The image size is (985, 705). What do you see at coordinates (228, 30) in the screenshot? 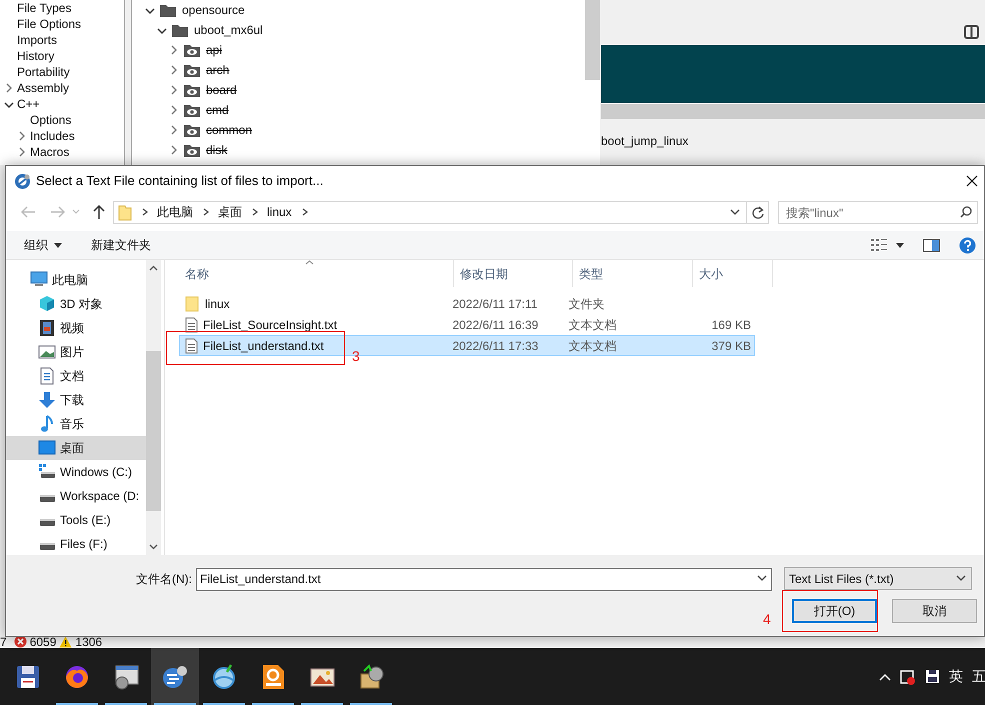
I see `tree-item: uboot_mx6ul` at bounding box center [228, 30].